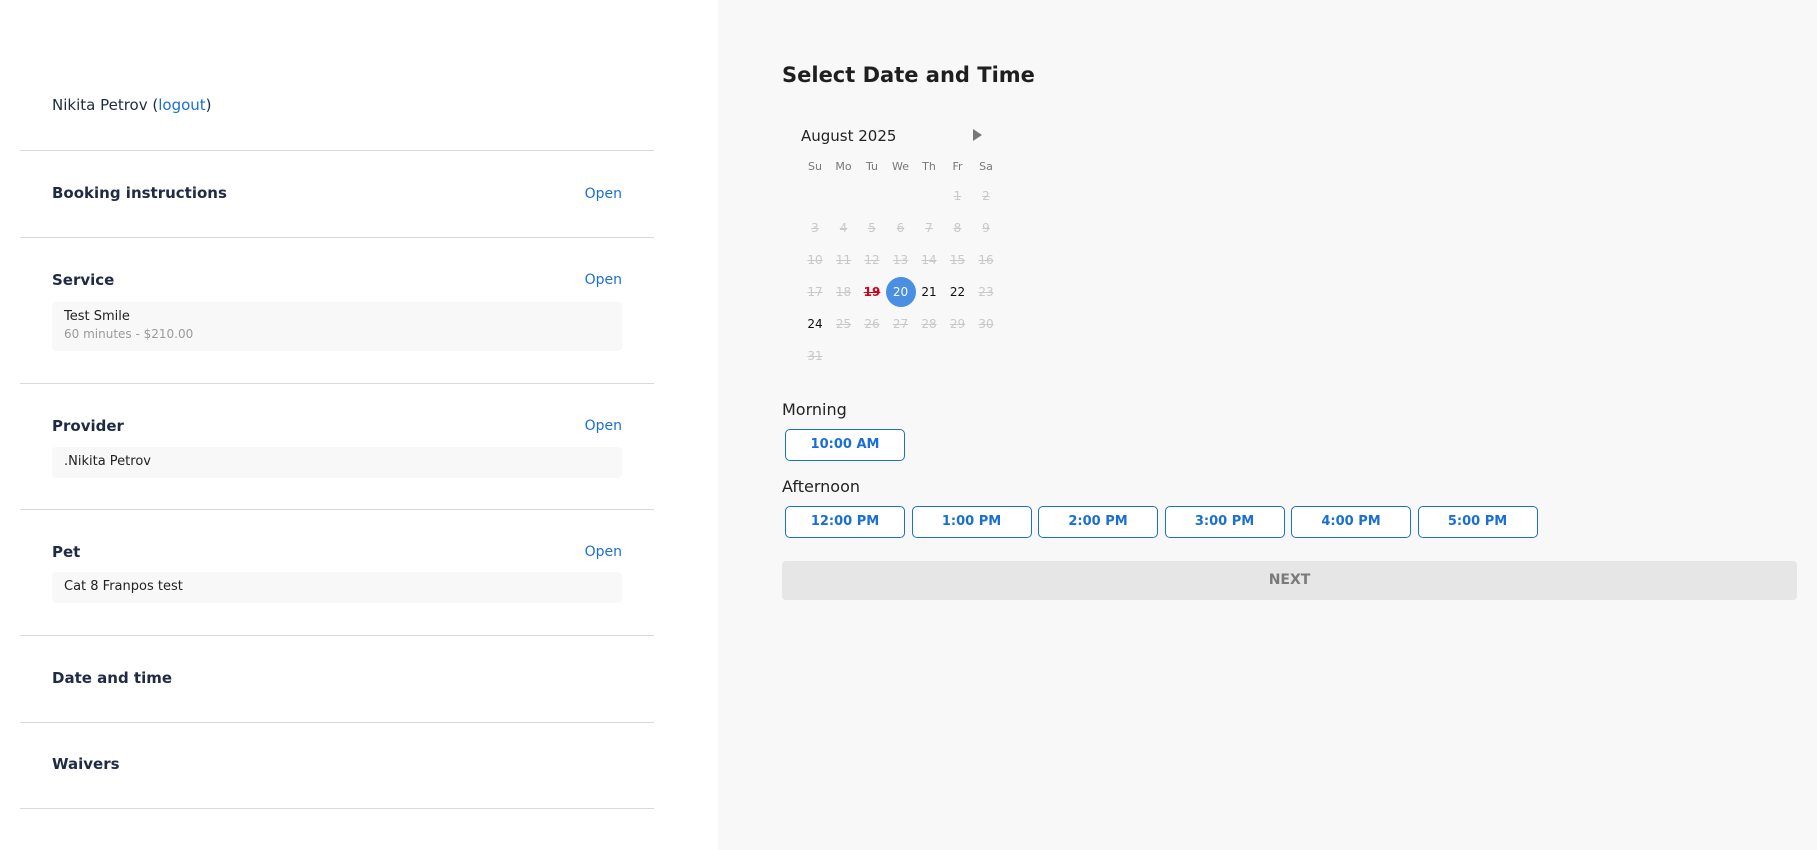 The image size is (1817, 850). Describe the element at coordinates (86, 764) in the screenshot. I see `section-title: Waivers` at that location.